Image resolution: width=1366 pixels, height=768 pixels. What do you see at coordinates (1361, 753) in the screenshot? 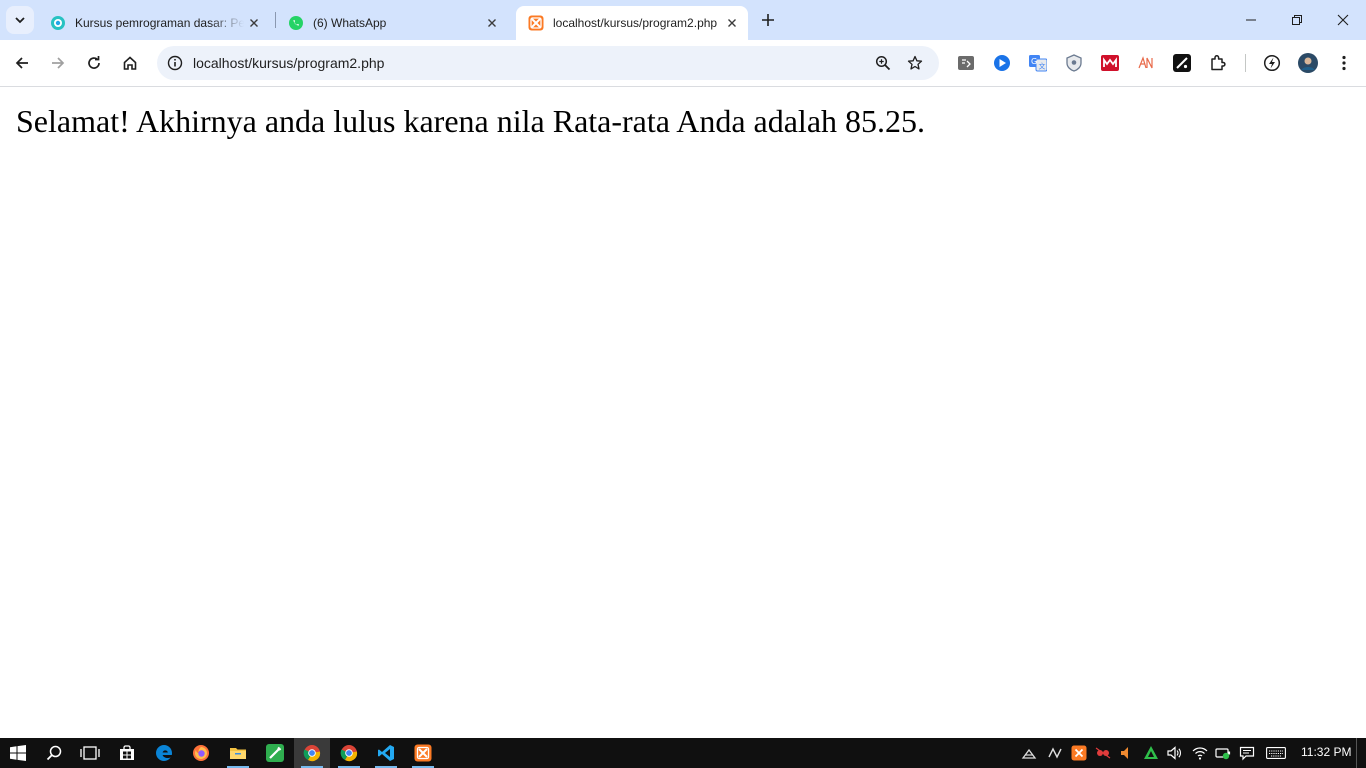
I see `show-desktop-button` at bounding box center [1361, 753].